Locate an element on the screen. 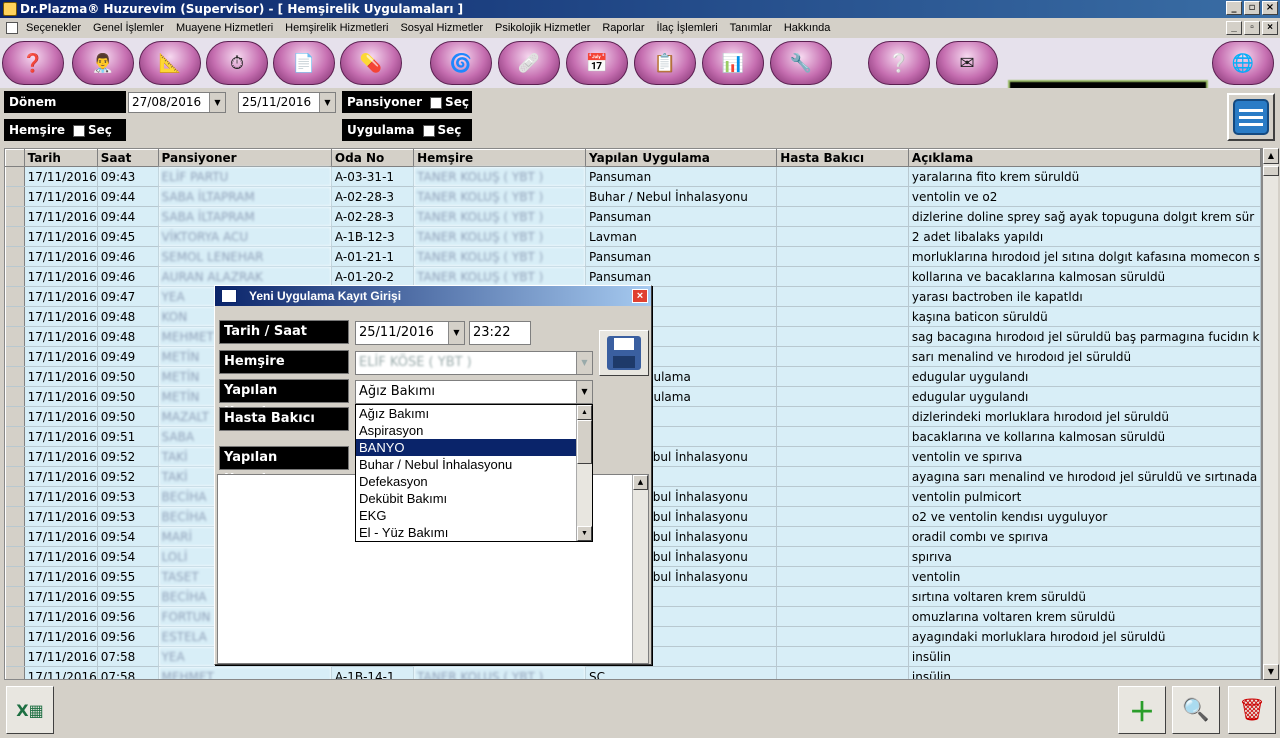  child-minimize-button: _ is located at coordinates (1234, 28).